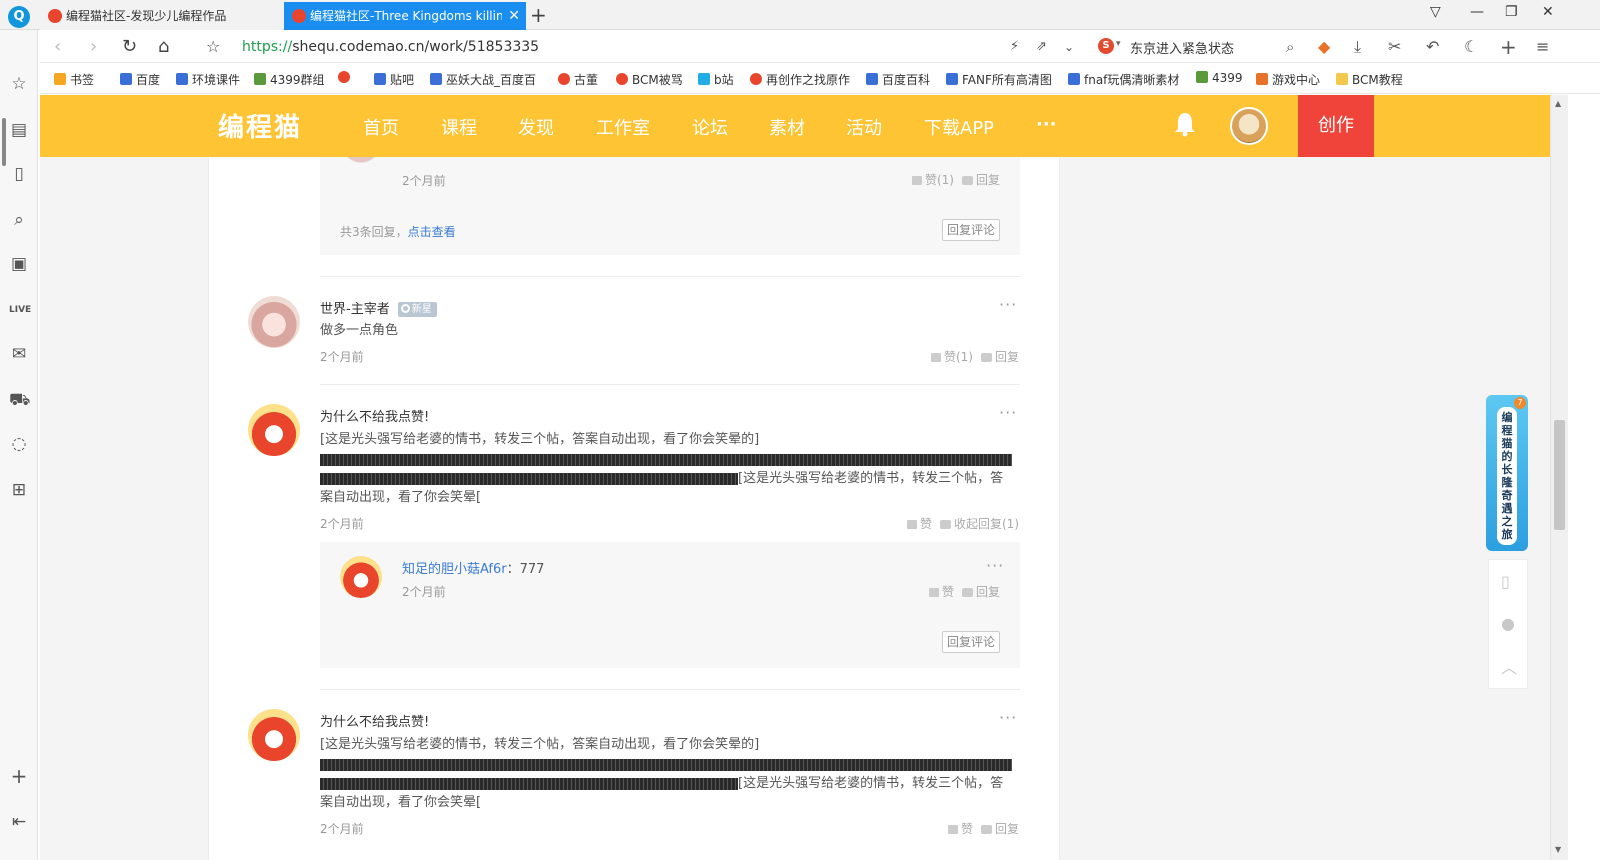 This screenshot has width=1600, height=860. What do you see at coordinates (1046, 124) in the screenshot?
I see `nav-more: ···` at bounding box center [1046, 124].